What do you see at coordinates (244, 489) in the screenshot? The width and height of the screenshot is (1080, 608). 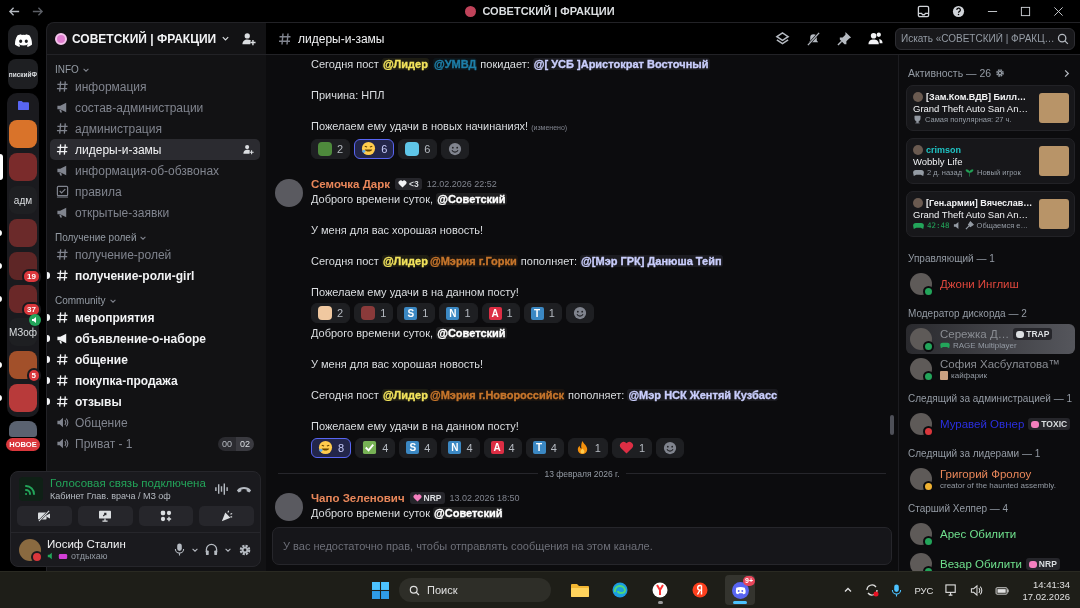 I see `hang-up-icon` at bounding box center [244, 489].